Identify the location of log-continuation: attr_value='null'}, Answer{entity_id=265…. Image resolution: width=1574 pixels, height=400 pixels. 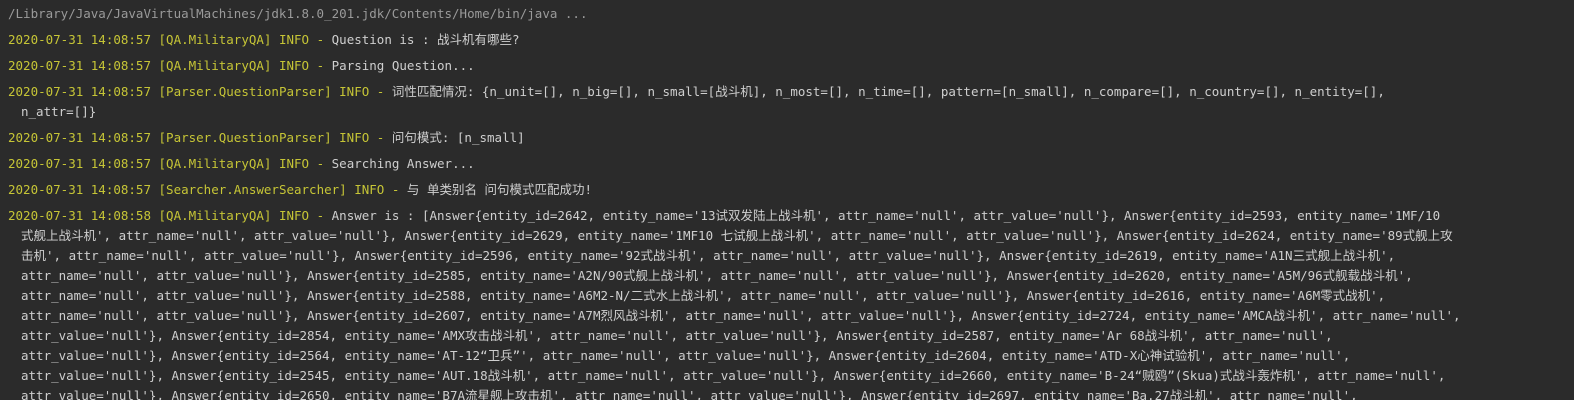
(689, 394).